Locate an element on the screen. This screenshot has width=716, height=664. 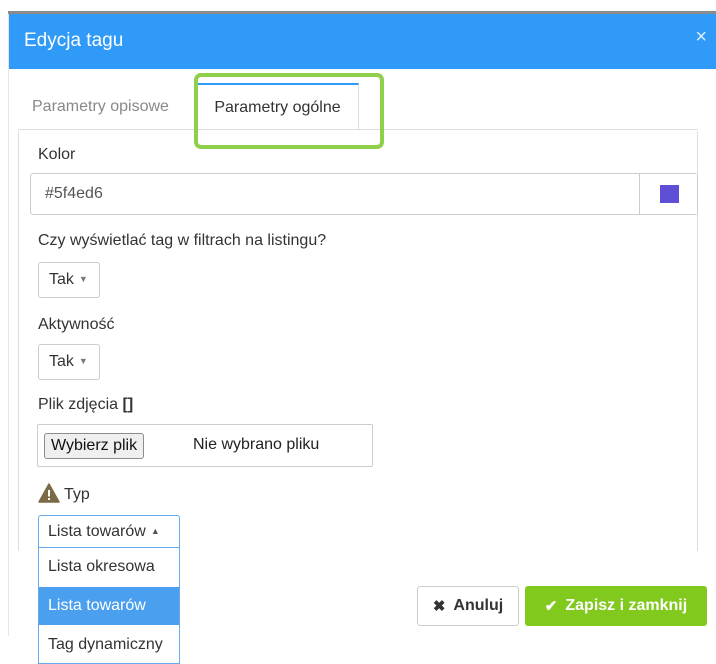
activity-select: Tak ▼ is located at coordinates (69, 362).